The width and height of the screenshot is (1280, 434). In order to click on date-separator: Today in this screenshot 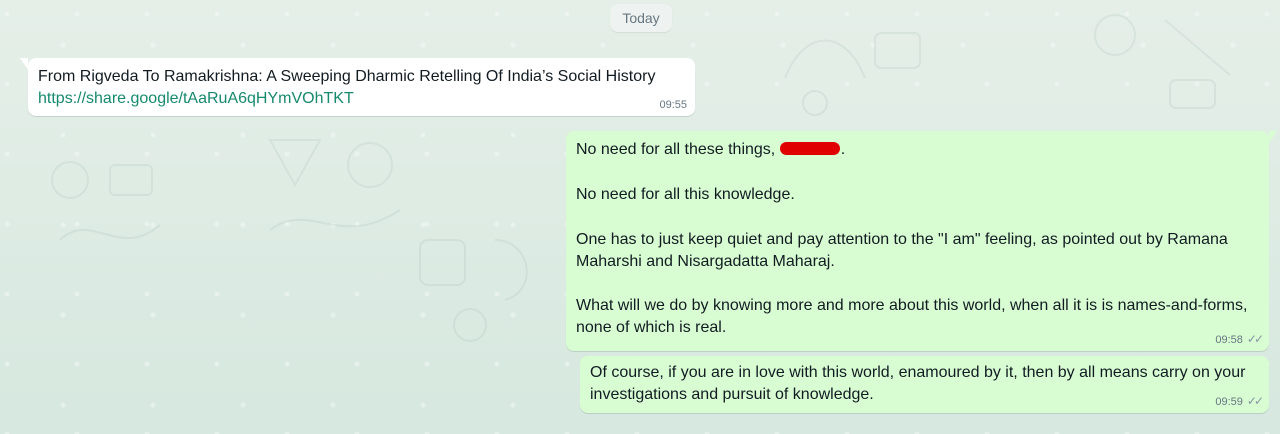, I will do `click(641, 18)`.